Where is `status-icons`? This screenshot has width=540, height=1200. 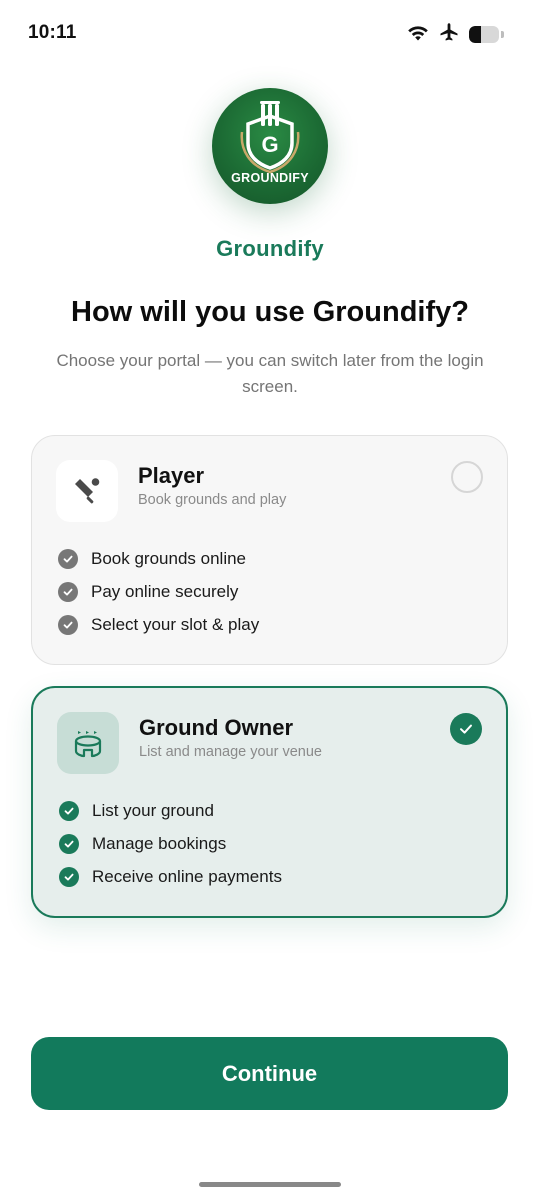
status-icons is located at coordinates (455, 34).